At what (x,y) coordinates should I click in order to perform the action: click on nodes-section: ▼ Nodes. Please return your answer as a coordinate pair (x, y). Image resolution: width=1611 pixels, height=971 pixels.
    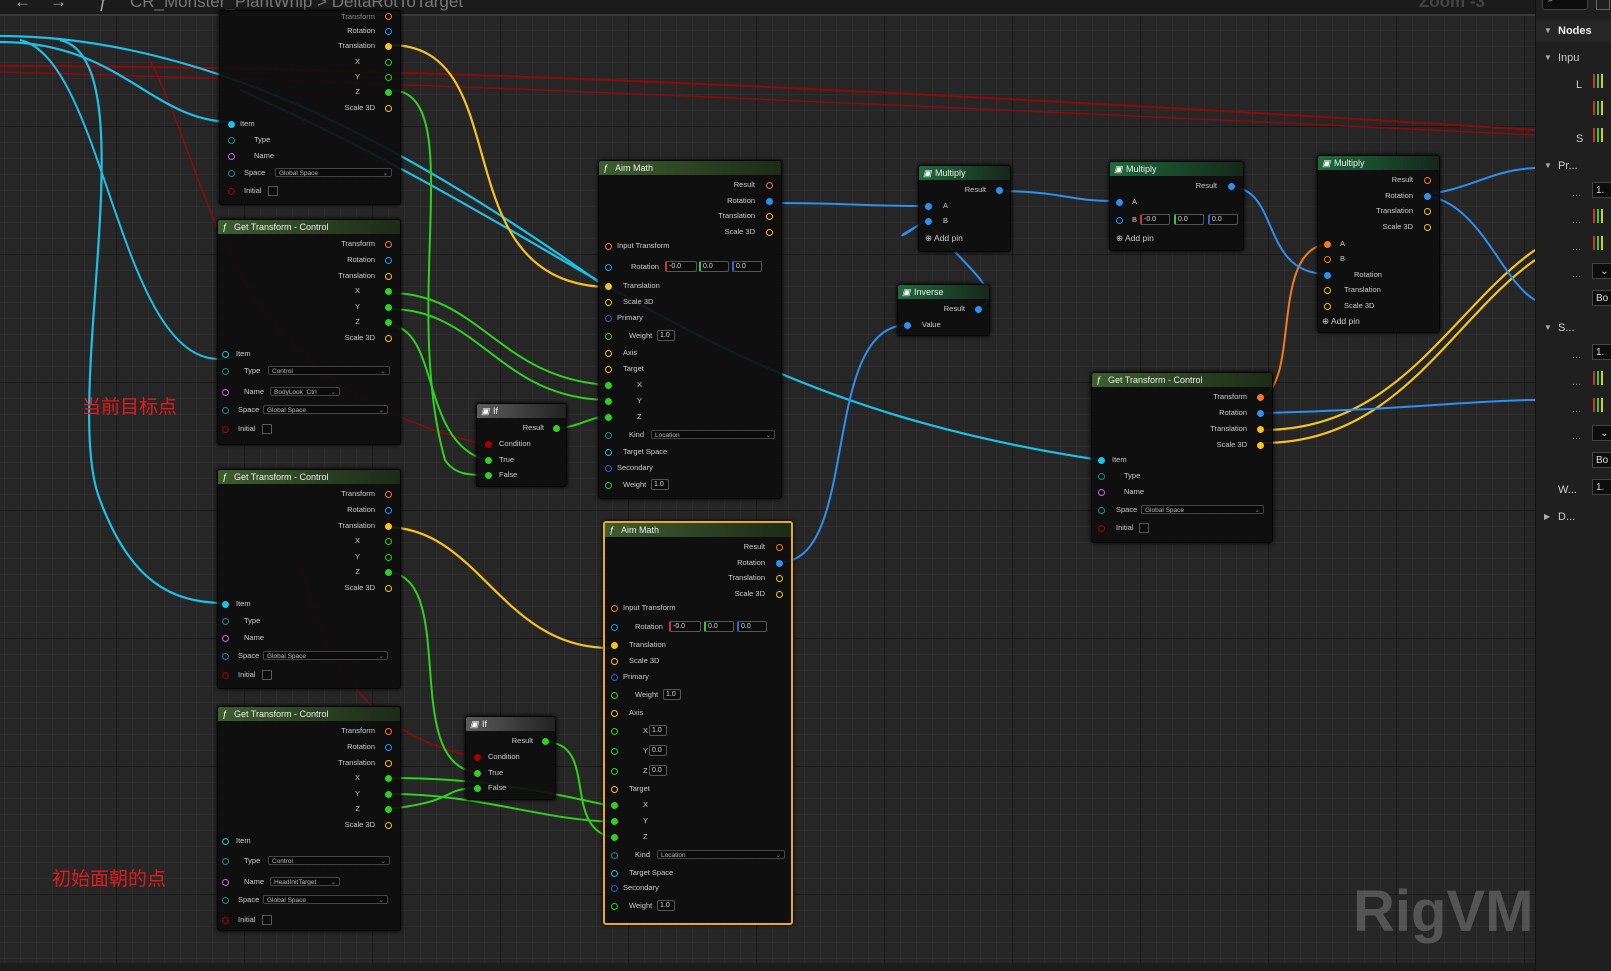
    Looking at the image, I should click on (1573, 31).